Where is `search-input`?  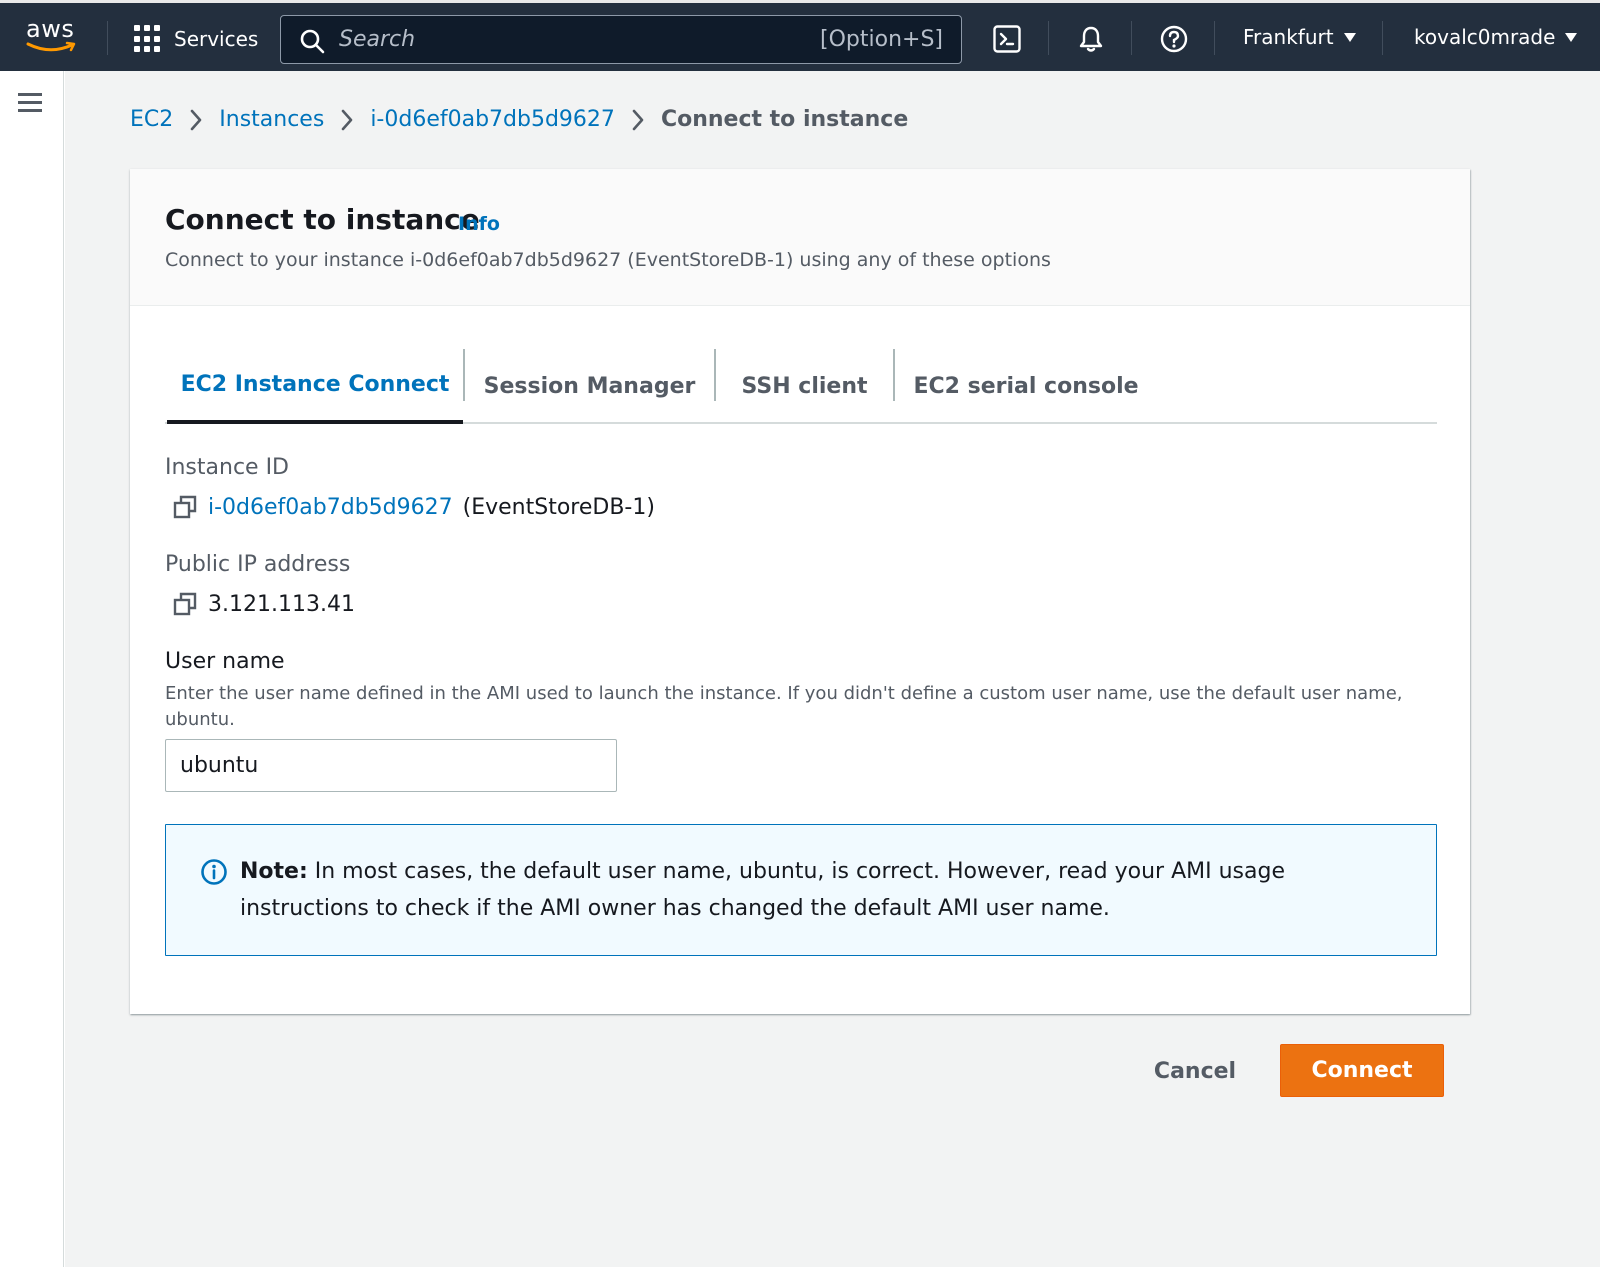
search-input is located at coordinates (569, 39).